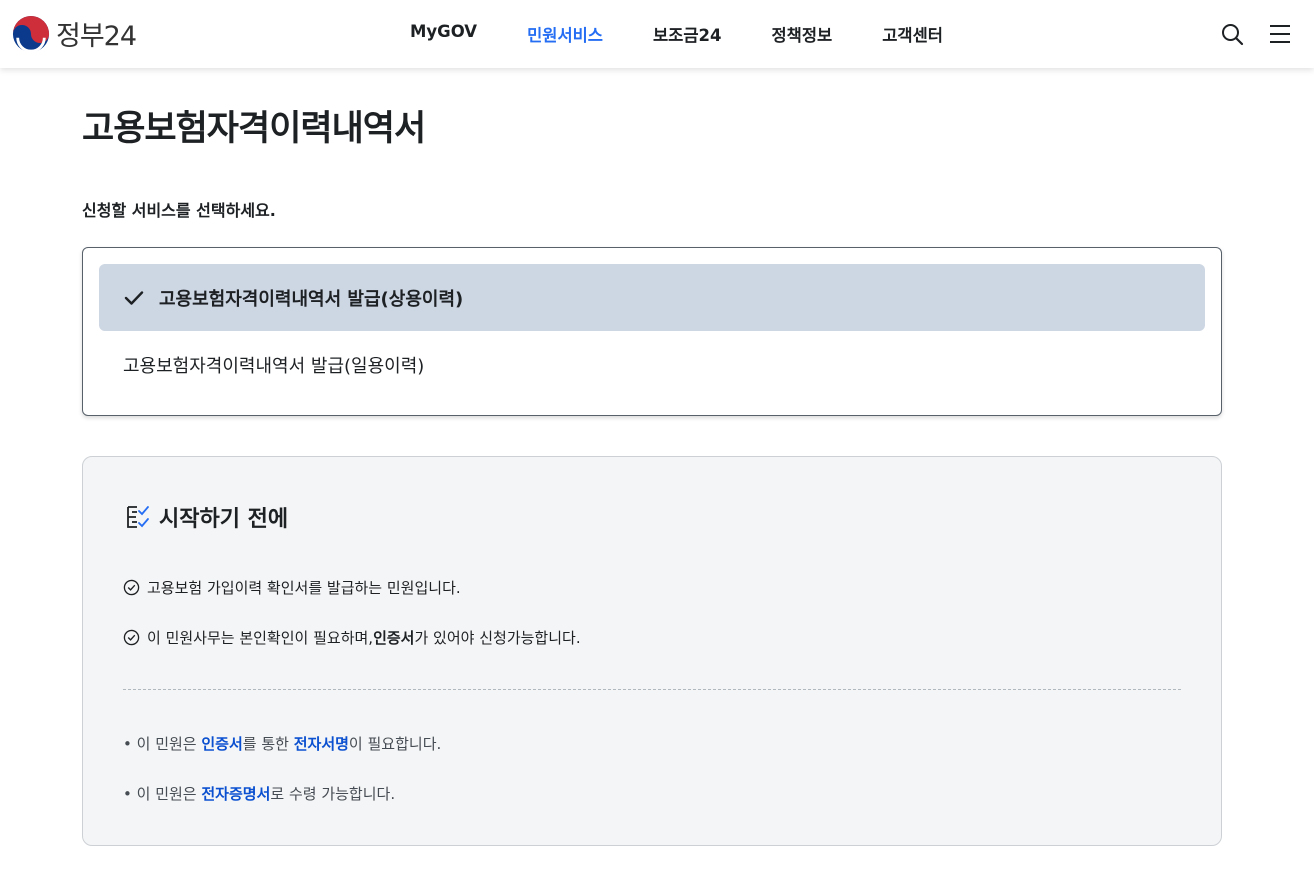  I want to click on site-header: 정부24 MyGOV 민원서비스 보조금24 정책정보 고객센터, so click(657, 34).